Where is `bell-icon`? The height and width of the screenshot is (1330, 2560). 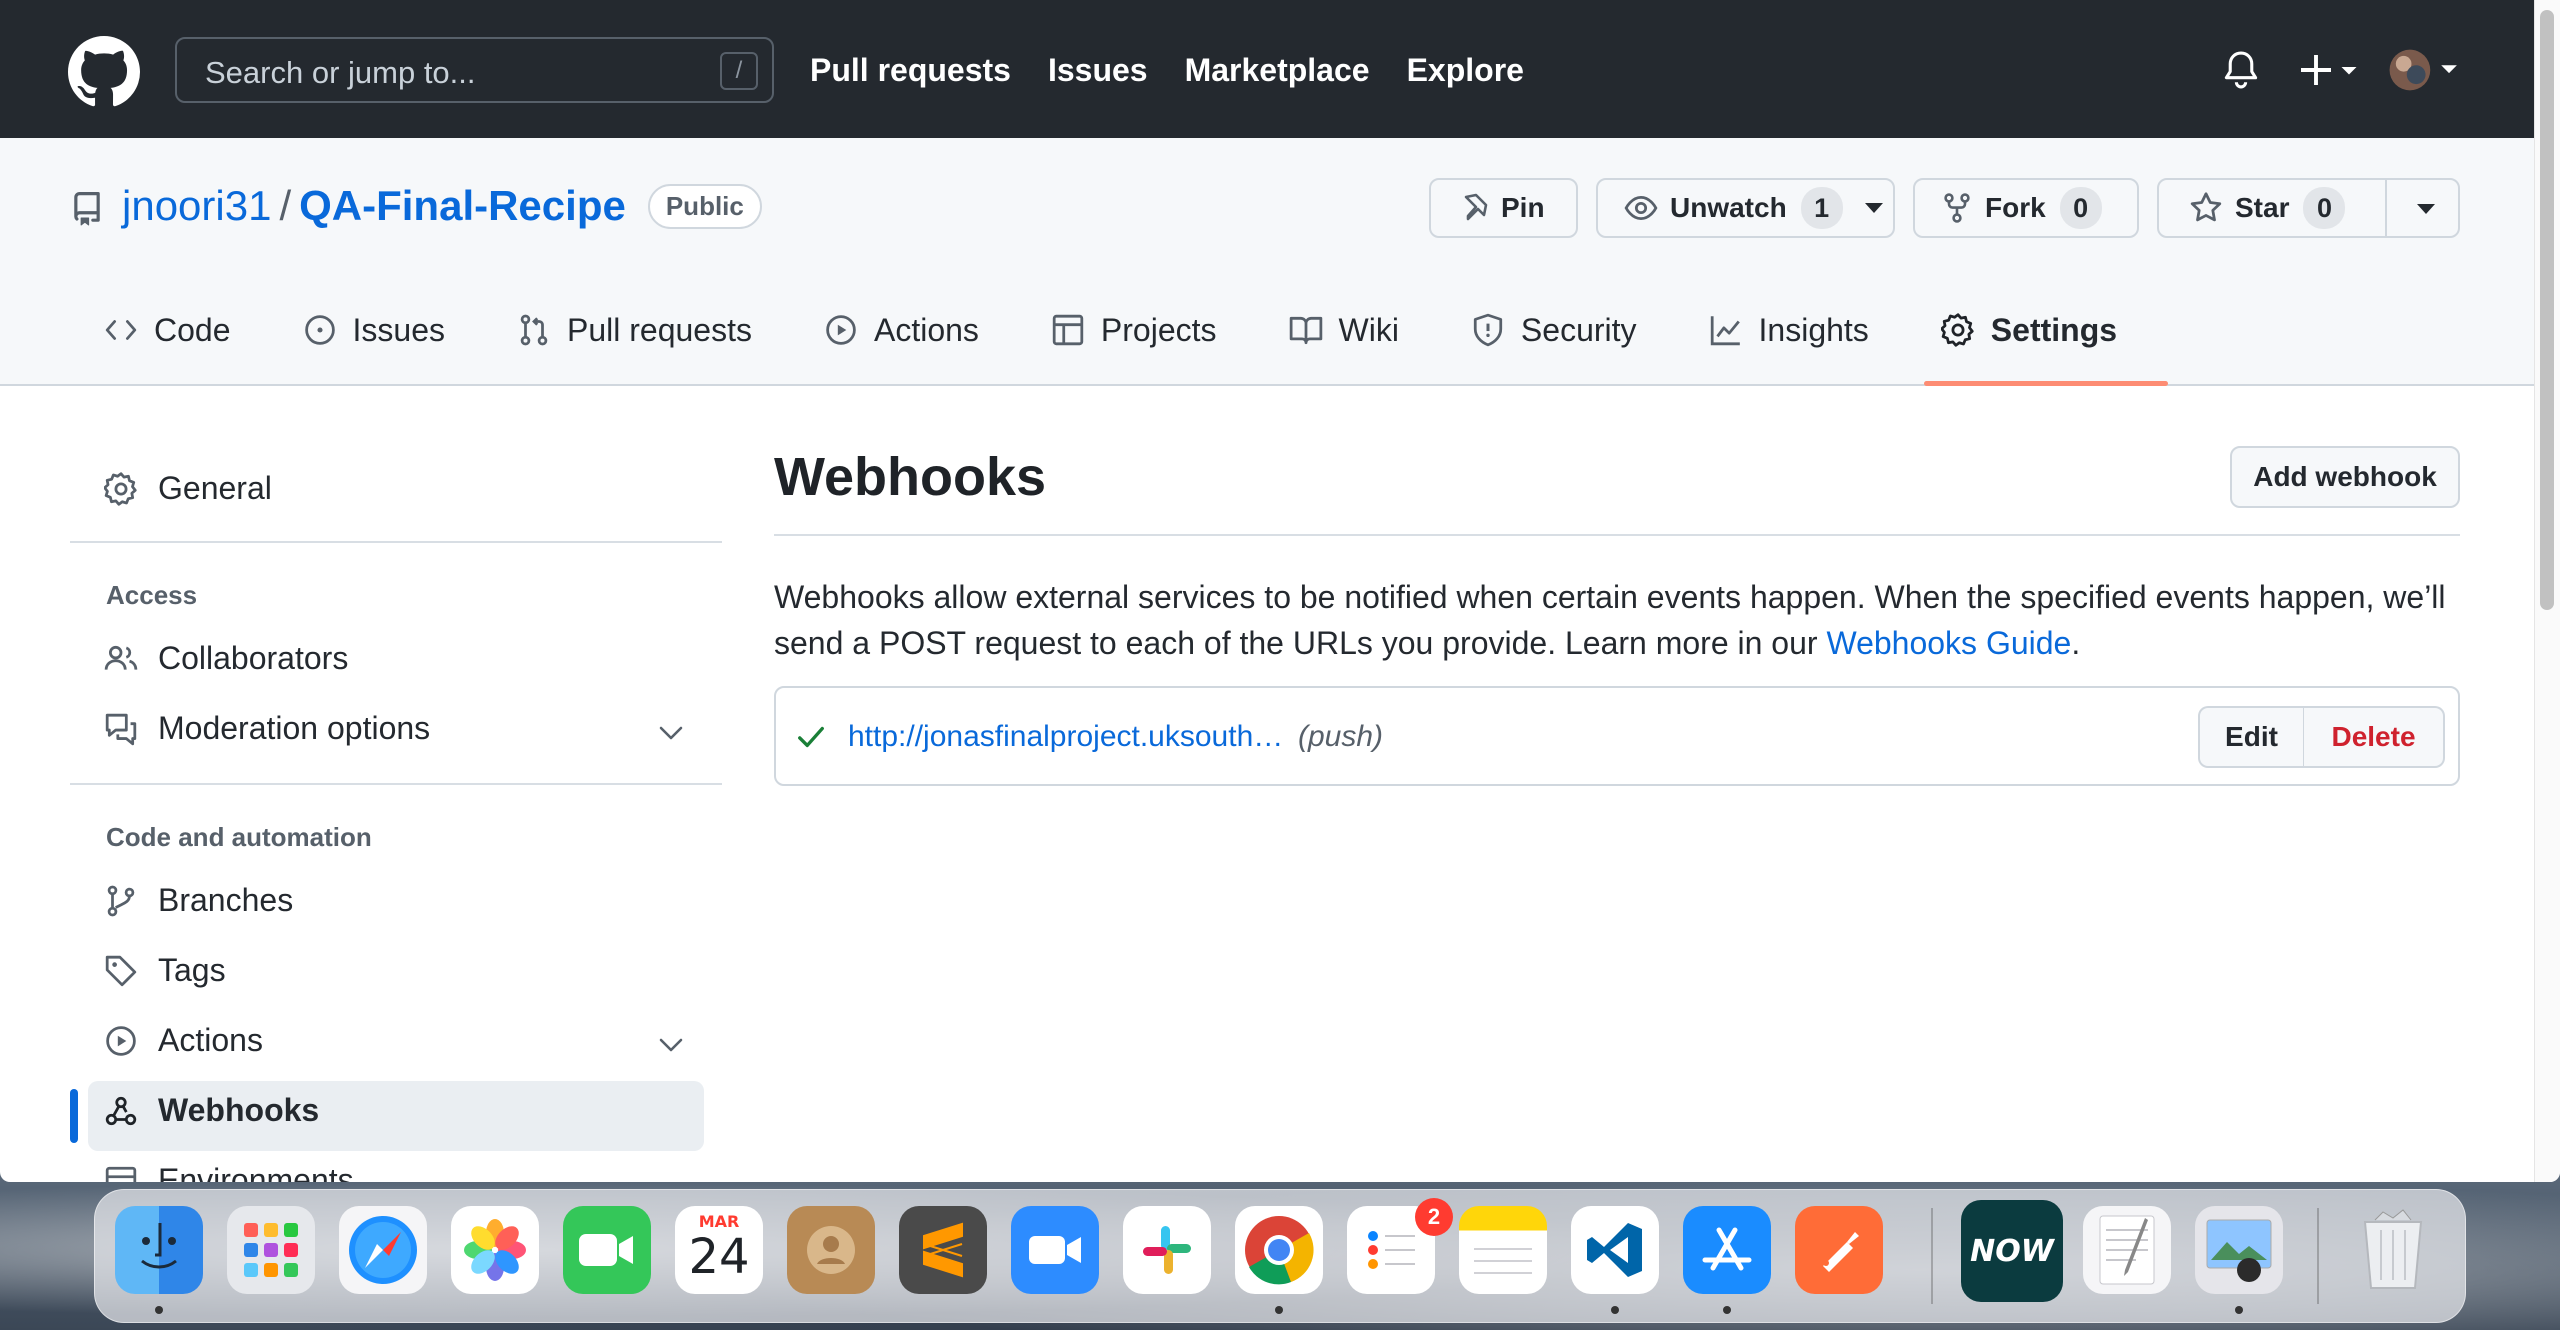
bell-icon is located at coordinates (2241, 70).